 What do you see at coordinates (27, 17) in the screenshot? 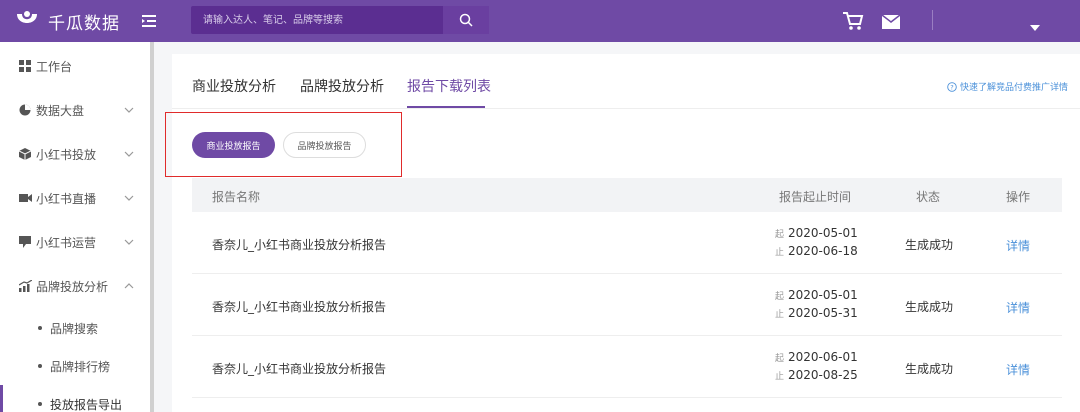
I see `logo-icon` at bounding box center [27, 17].